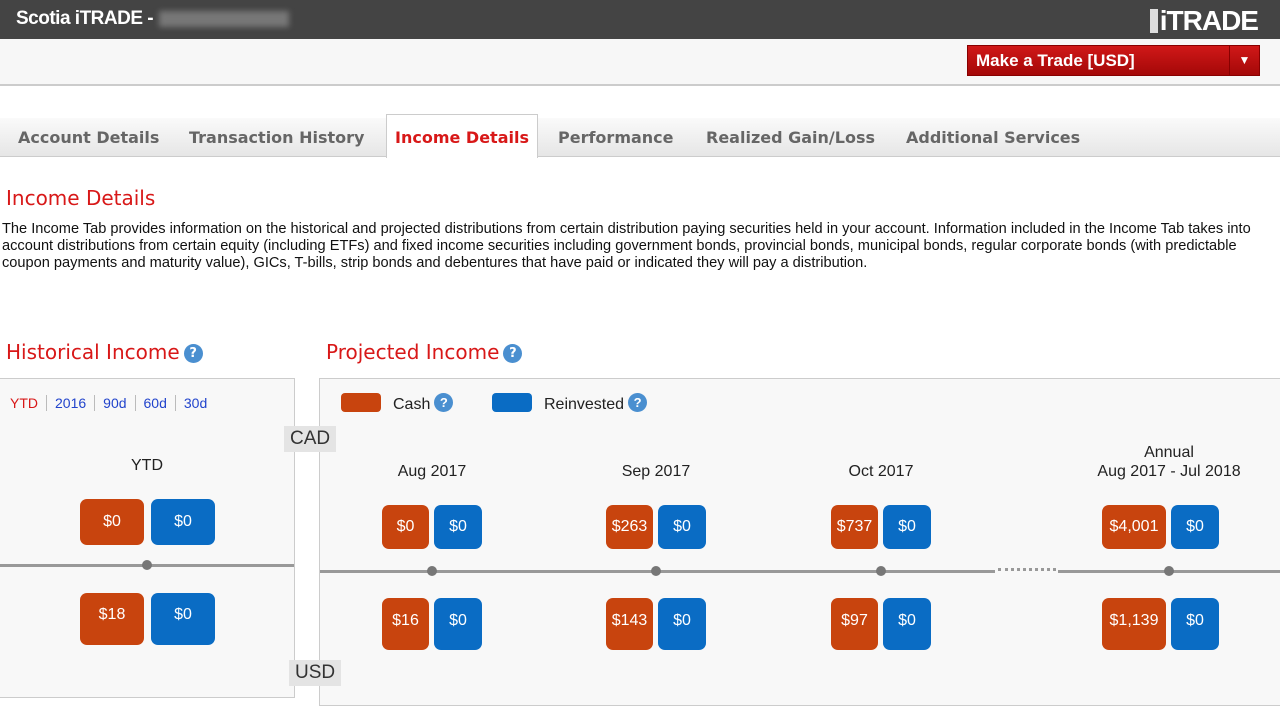 The height and width of the screenshot is (720, 1280). What do you see at coordinates (1027, 569) in the screenshot?
I see `timeline-gap` at bounding box center [1027, 569].